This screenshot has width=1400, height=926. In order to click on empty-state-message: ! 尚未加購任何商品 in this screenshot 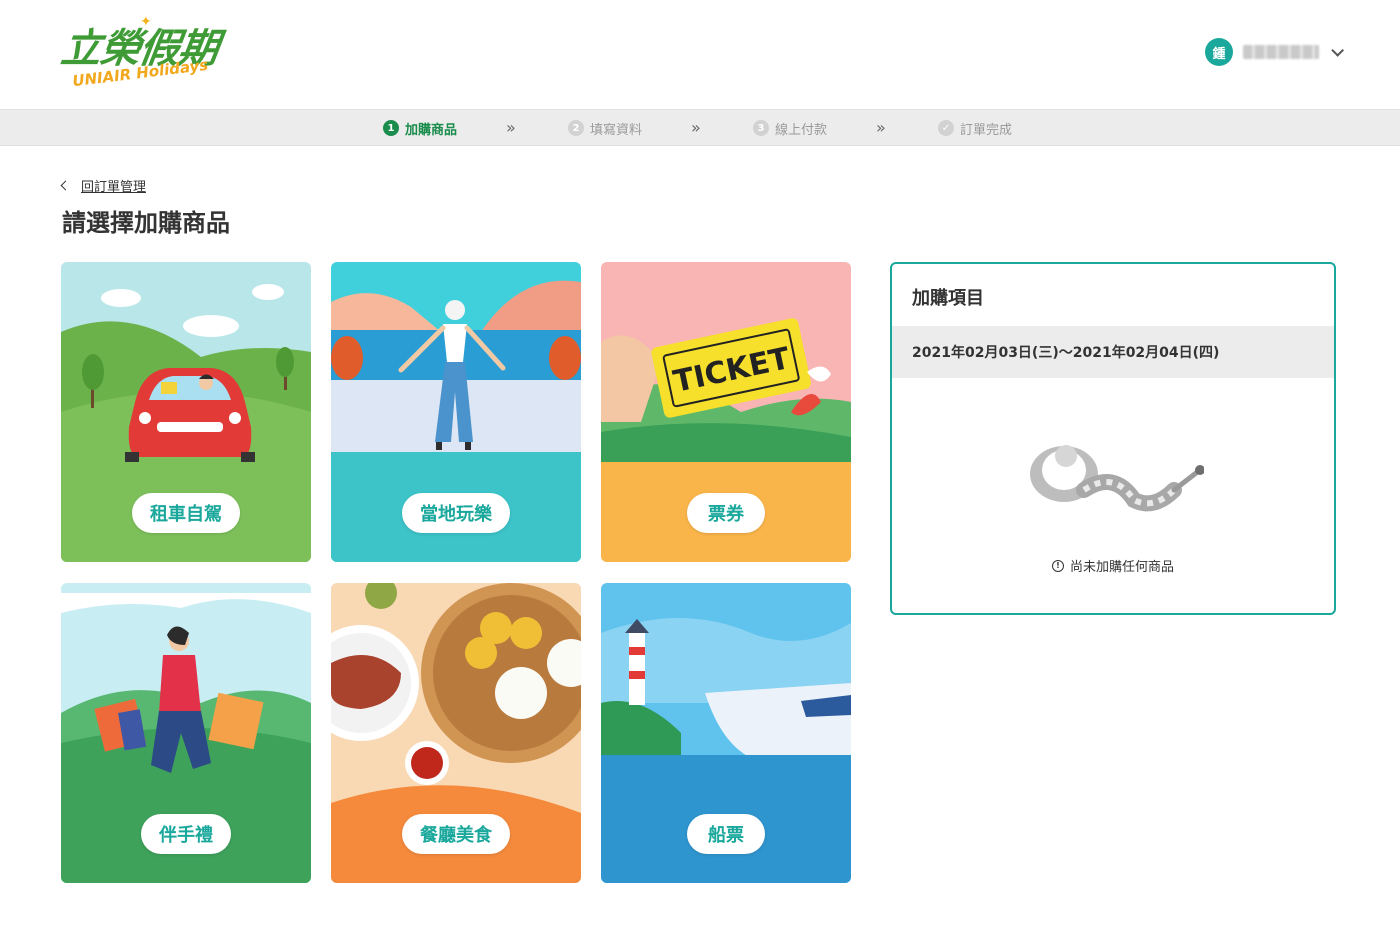, I will do `click(1113, 565)`.